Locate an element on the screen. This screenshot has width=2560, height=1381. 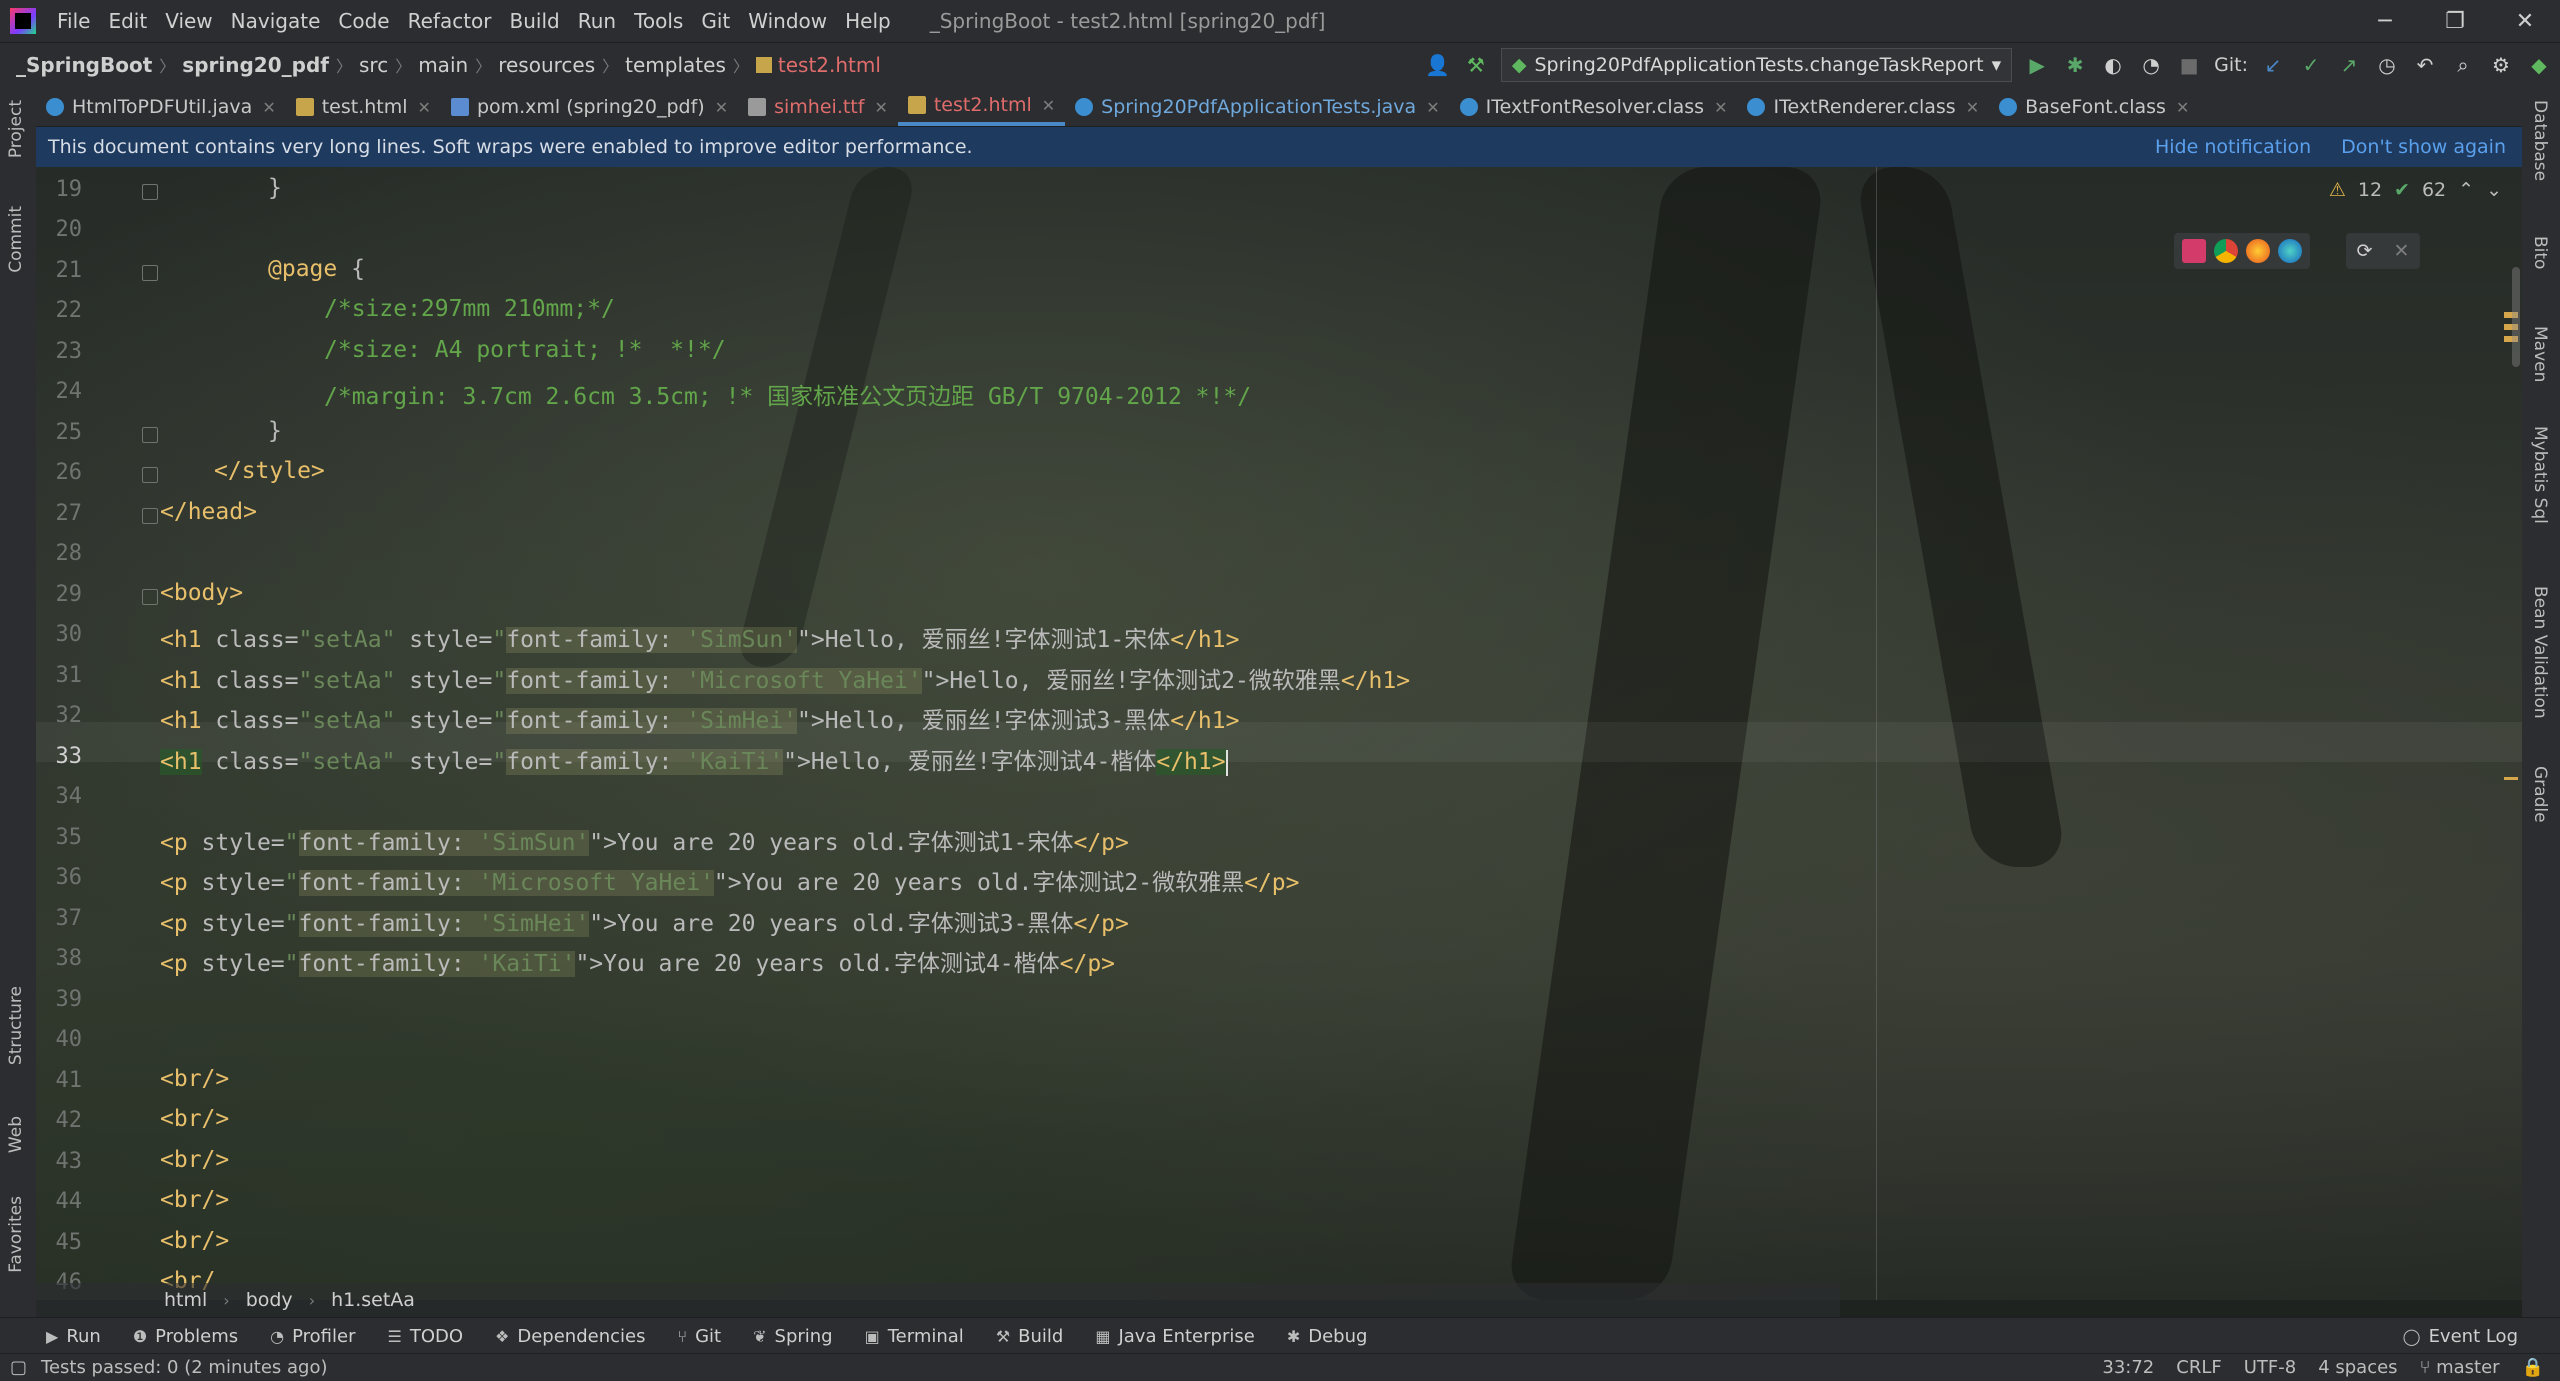
intellij-browser-icon is located at coordinates (2194, 251).